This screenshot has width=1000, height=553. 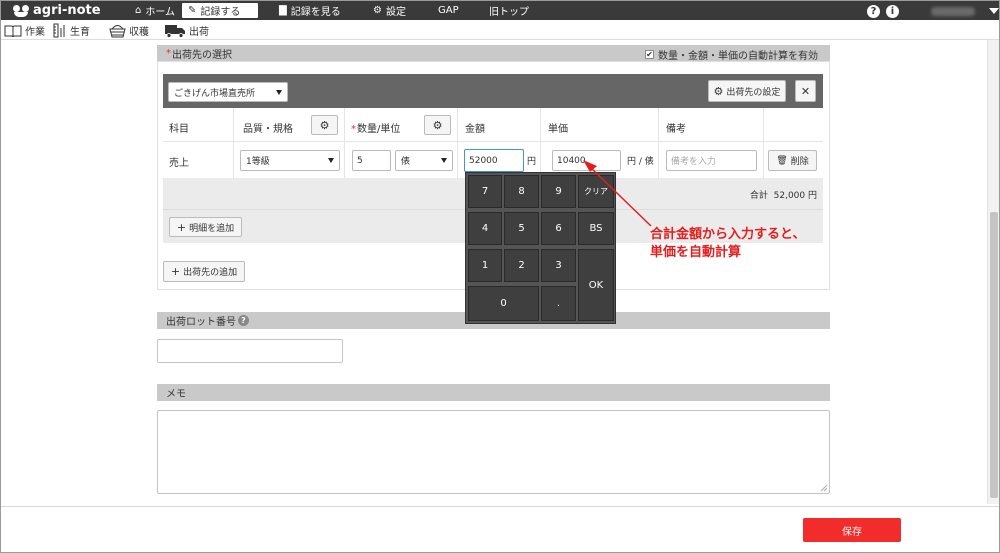 What do you see at coordinates (596, 228) in the screenshot?
I see `key-backspace: BS` at bounding box center [596, 228].